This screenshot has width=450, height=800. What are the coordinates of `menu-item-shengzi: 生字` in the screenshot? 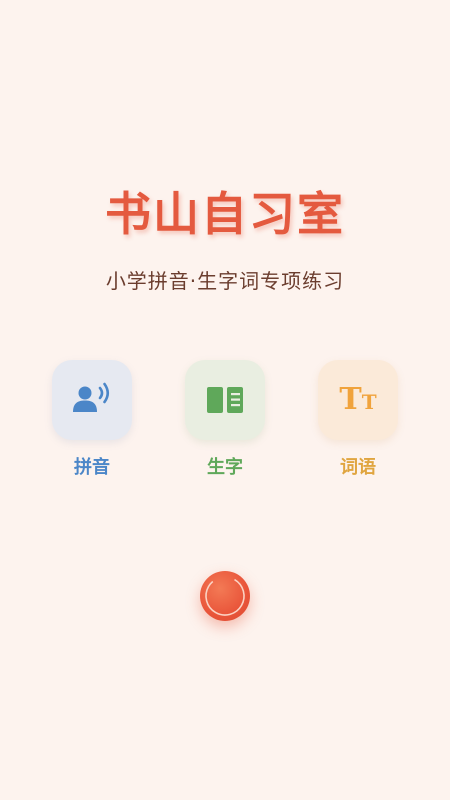 It's located at (225, 420).